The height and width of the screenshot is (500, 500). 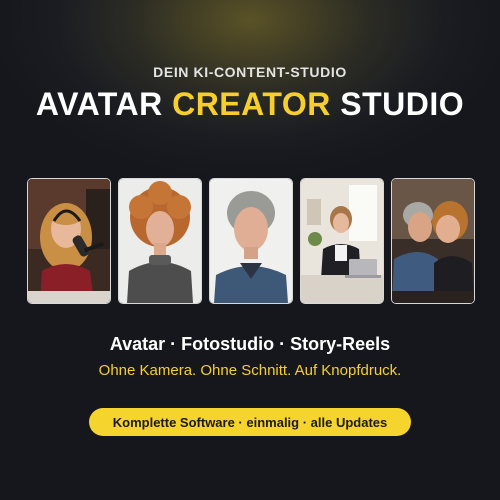 I want to click on photo-office-laptop, so click(x=342, y=241).